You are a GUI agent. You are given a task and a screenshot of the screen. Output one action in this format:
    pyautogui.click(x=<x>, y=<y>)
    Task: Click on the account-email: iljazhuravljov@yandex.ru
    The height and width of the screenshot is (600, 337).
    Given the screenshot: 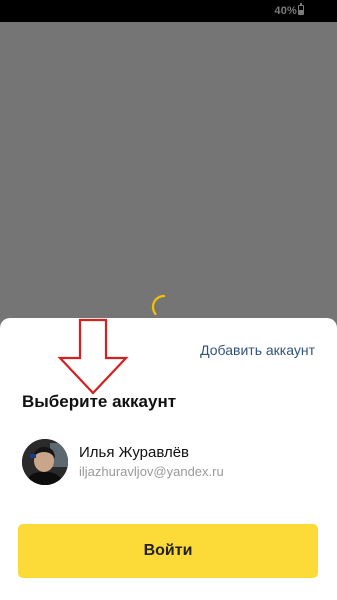 What is the action you would take?
    pyautogui.click(x=151, y=471)
    